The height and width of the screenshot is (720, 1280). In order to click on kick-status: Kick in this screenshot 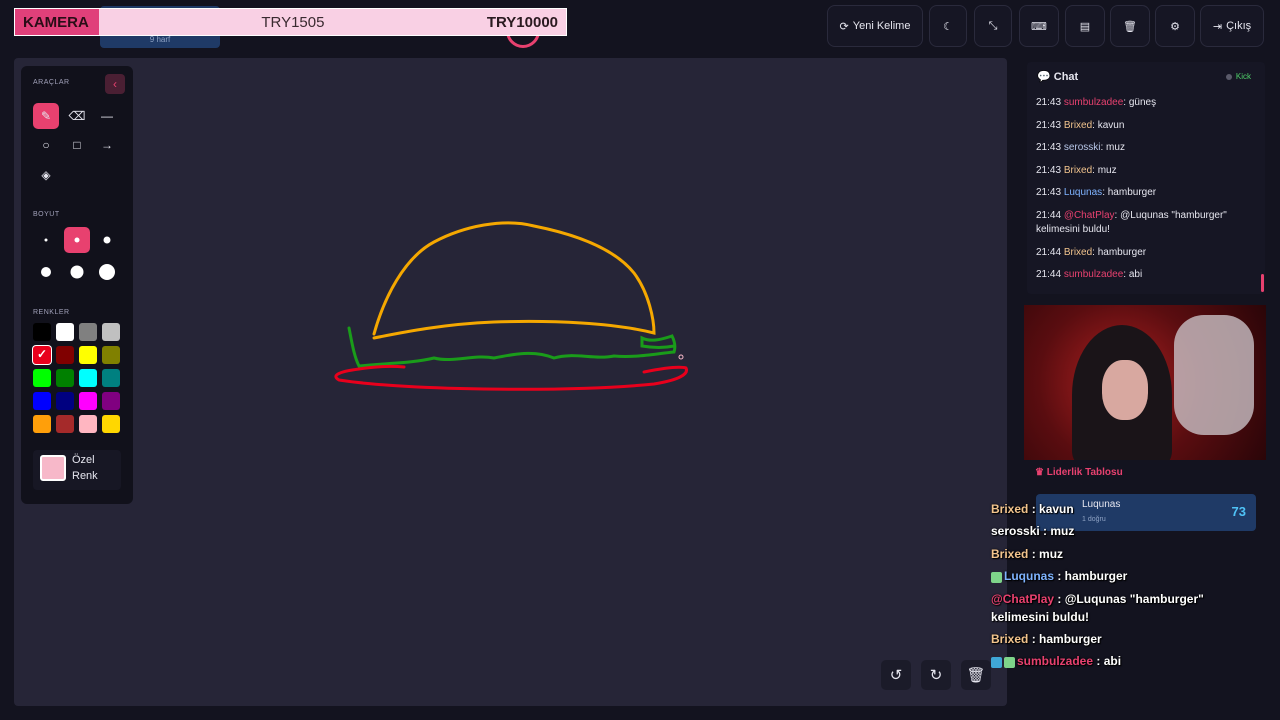, I will do `click(1238, 76)`.